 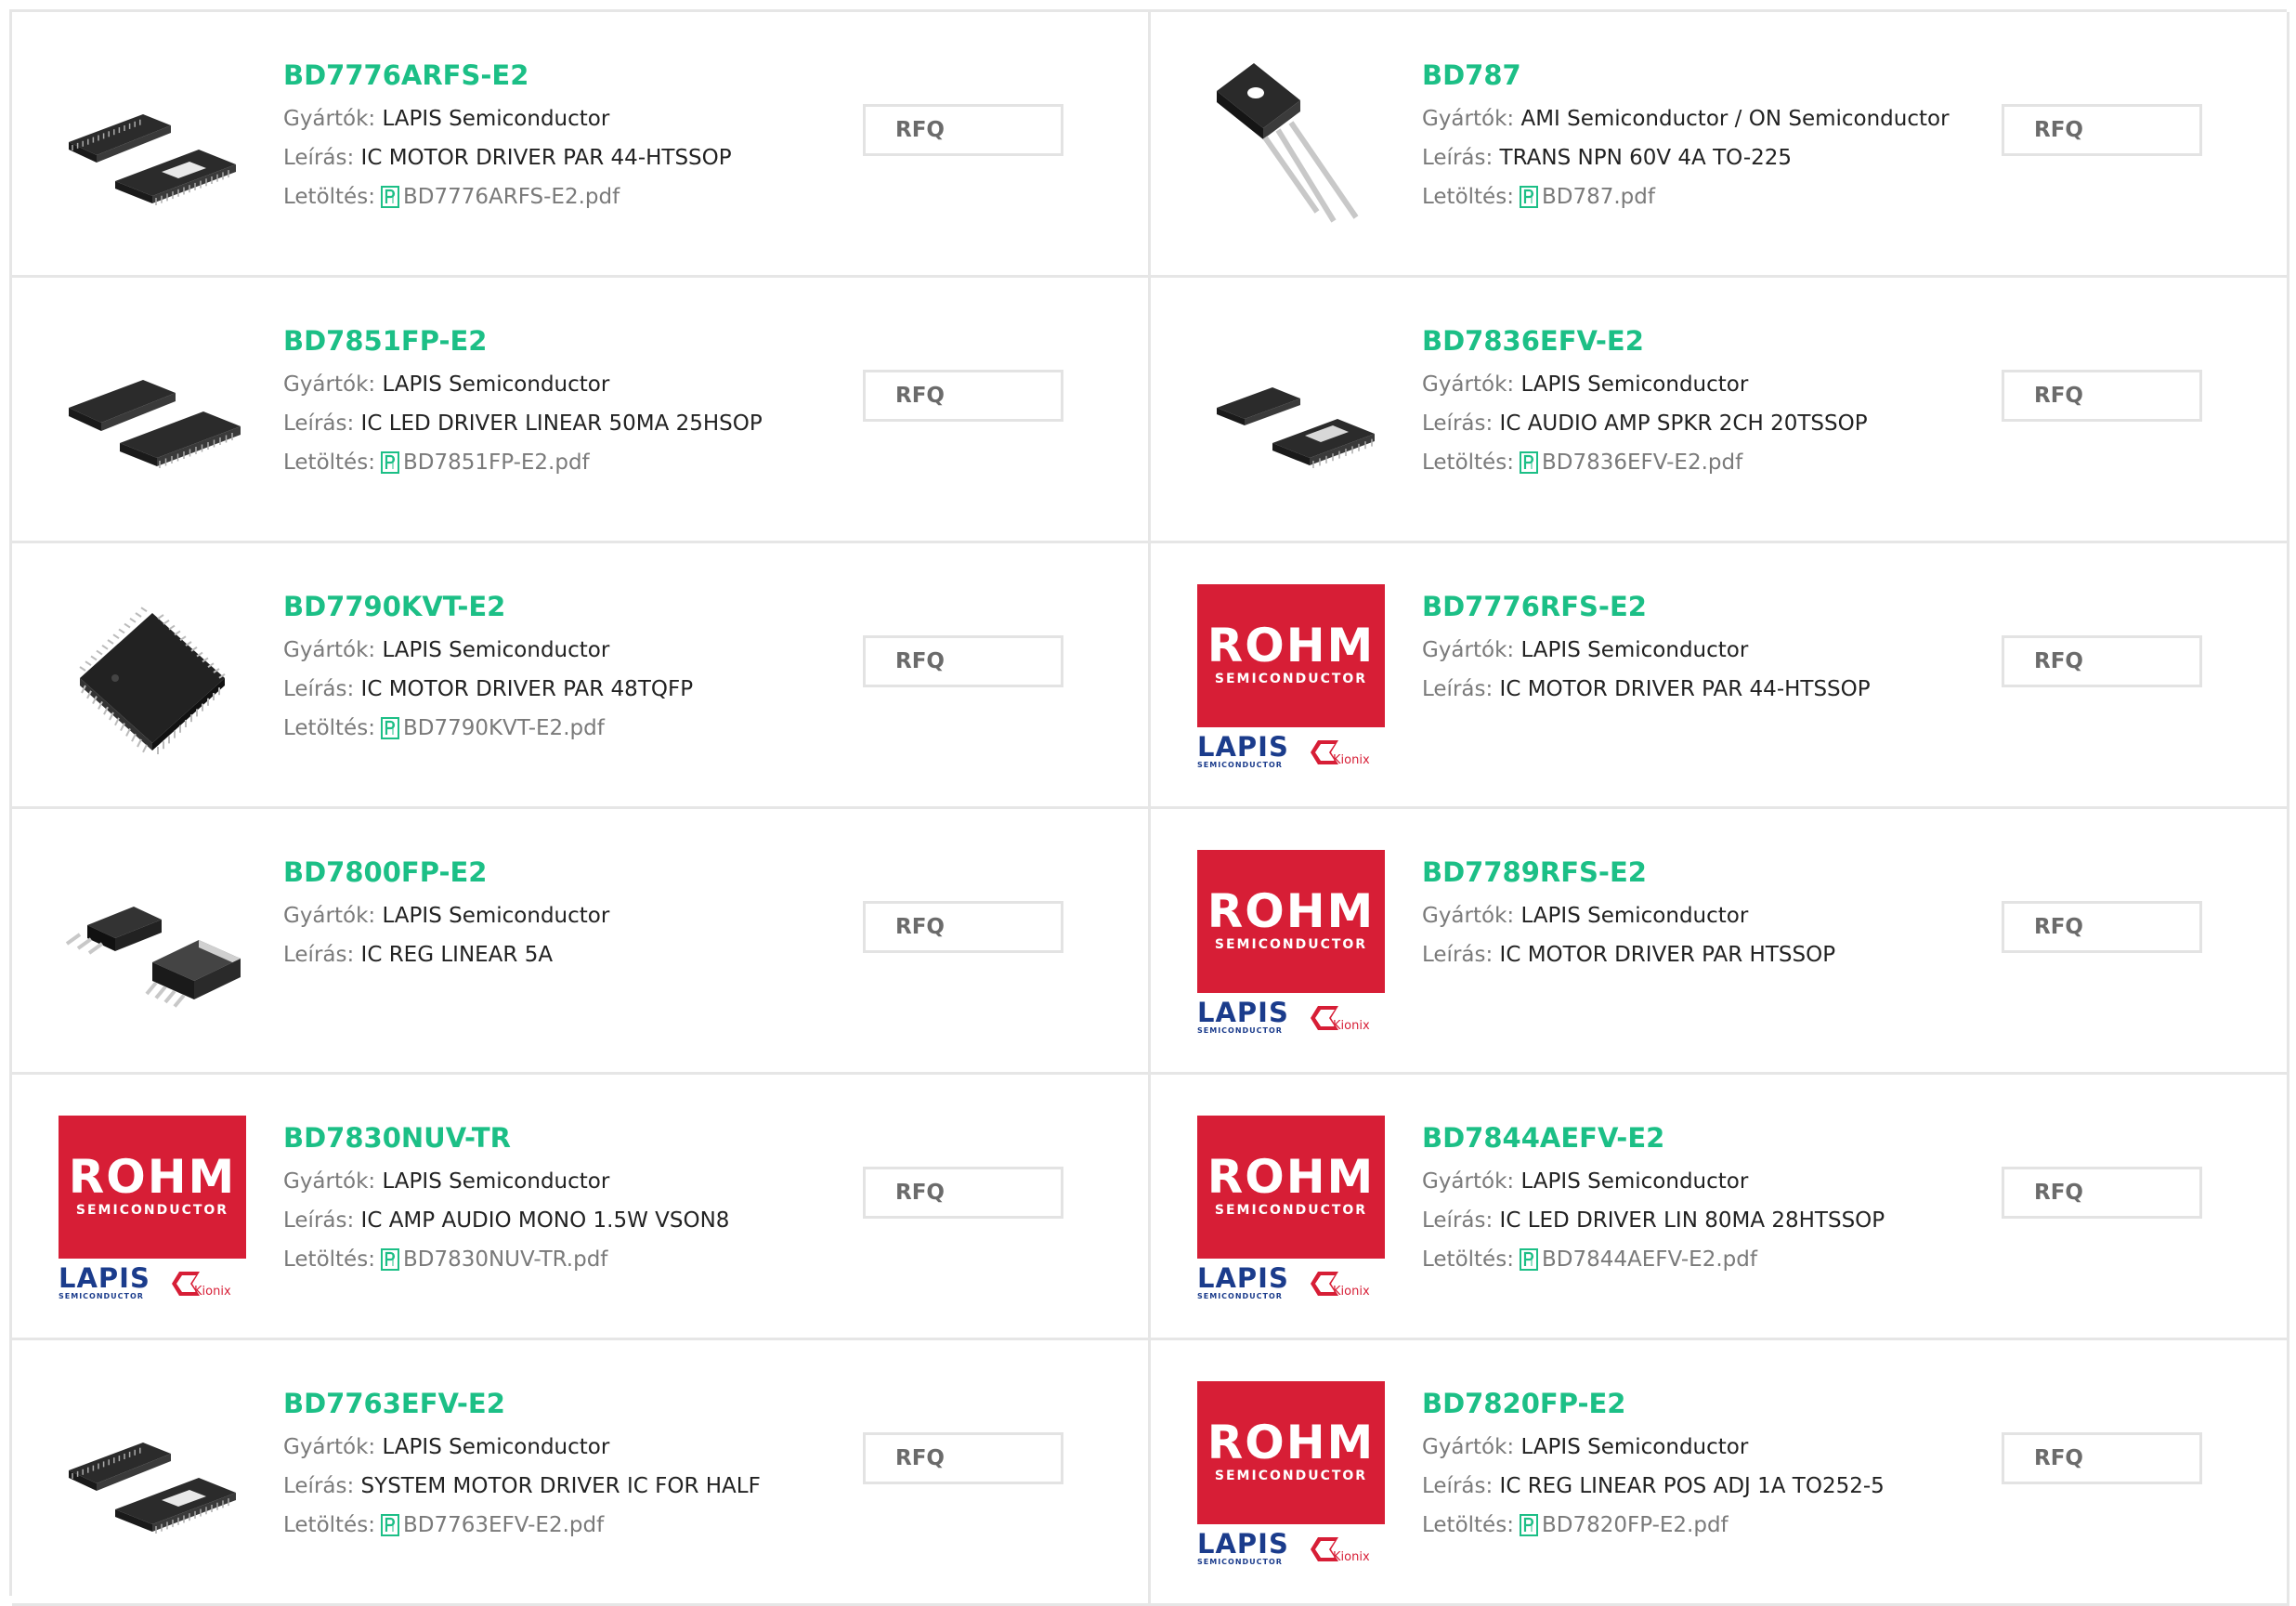 What do you see at coordinates (152, 944) in the screenshot?
I see `product-image-to252-package` at bounding box center [152, 944].